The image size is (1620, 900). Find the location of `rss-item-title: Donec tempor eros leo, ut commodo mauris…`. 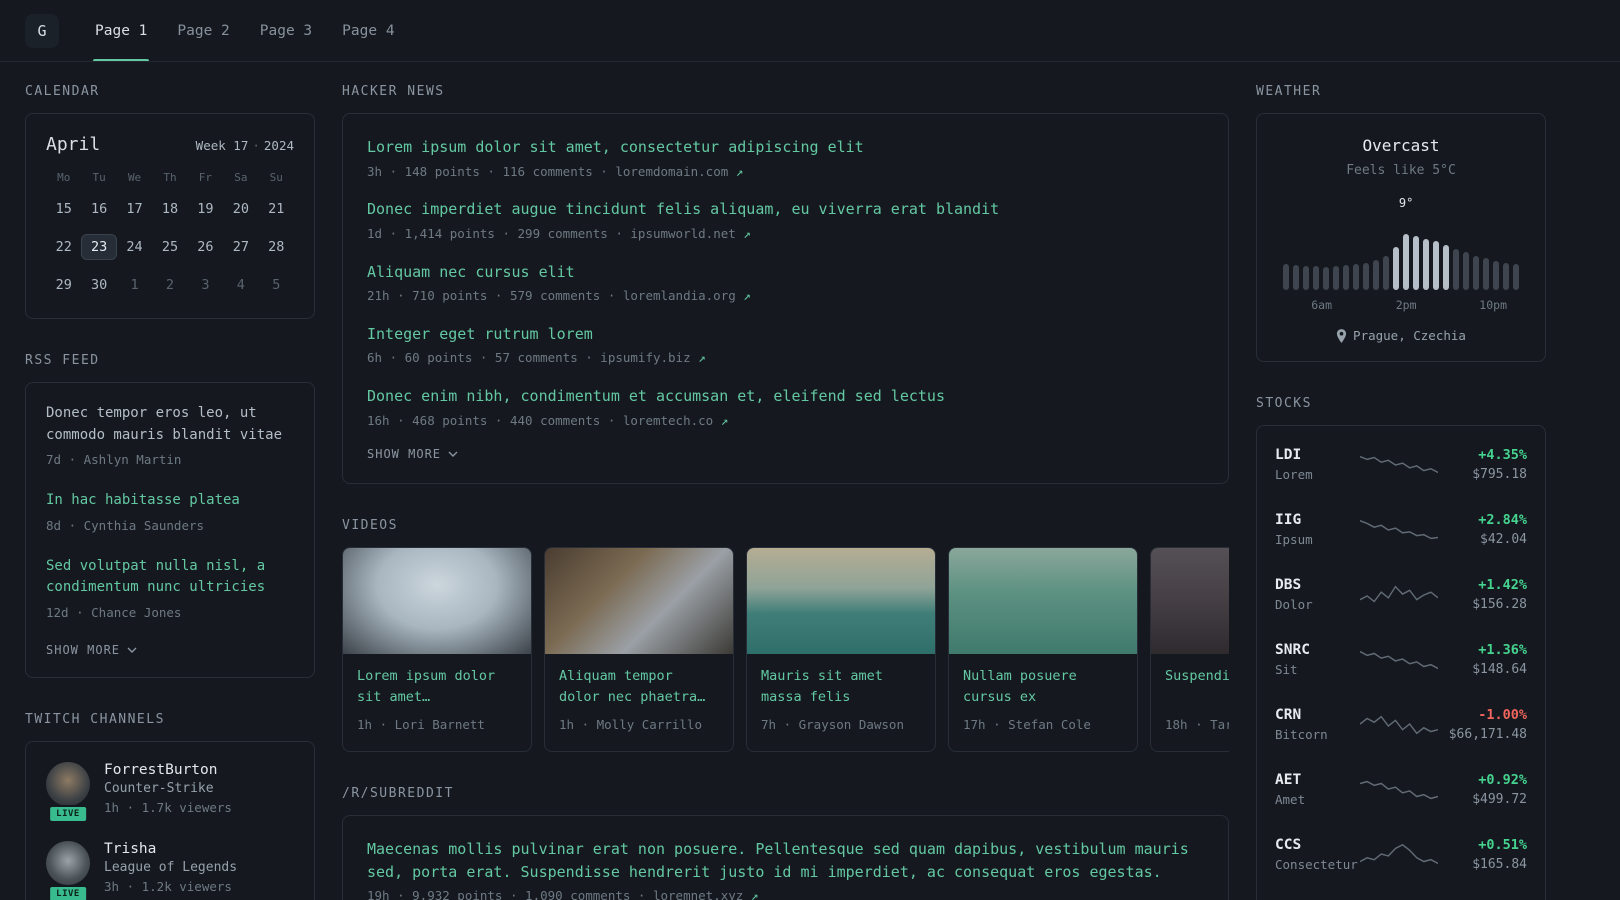

rss-item-title: Donec tempor eros leo, ut commodo mauris… is located at coordinates (170, 424).